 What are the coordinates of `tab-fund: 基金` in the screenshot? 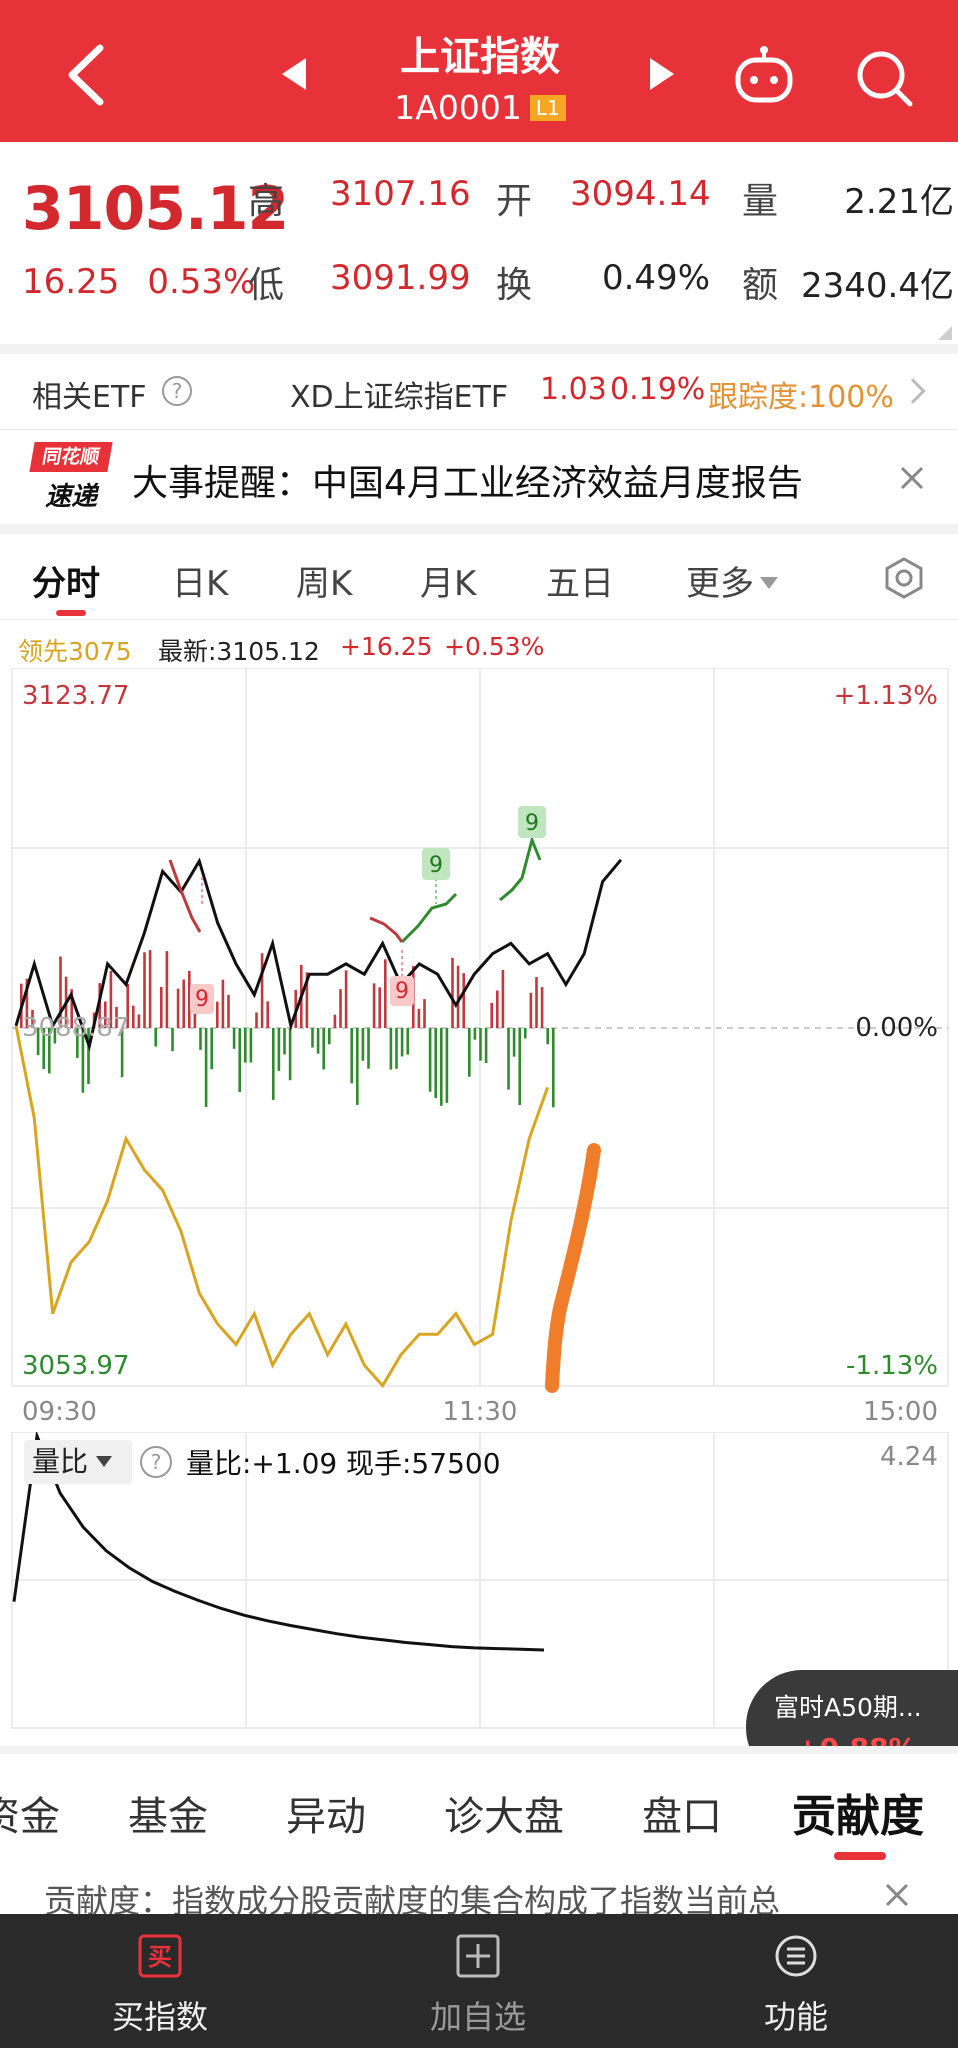 It's located at (168, 1813).